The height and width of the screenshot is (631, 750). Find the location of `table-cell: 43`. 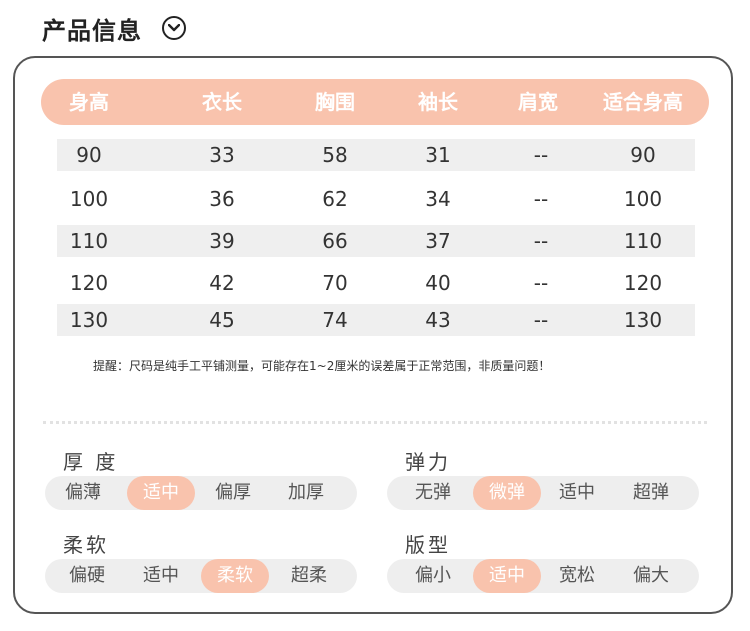

table-cell: 43 is located at coordinates (438, 320).